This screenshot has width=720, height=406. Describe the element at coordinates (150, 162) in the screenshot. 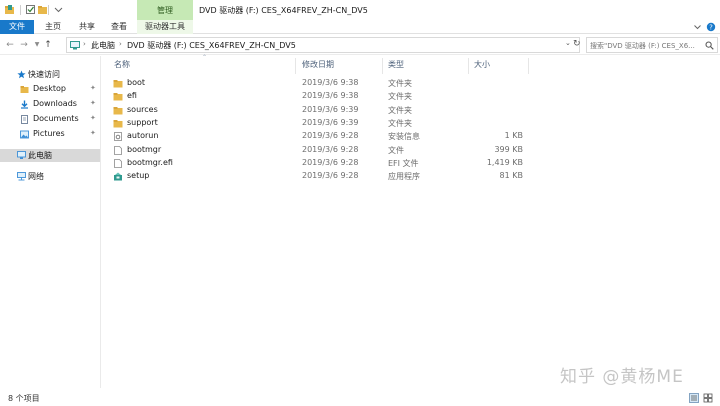

I see `file-name: bootmgr.efi` at that location.